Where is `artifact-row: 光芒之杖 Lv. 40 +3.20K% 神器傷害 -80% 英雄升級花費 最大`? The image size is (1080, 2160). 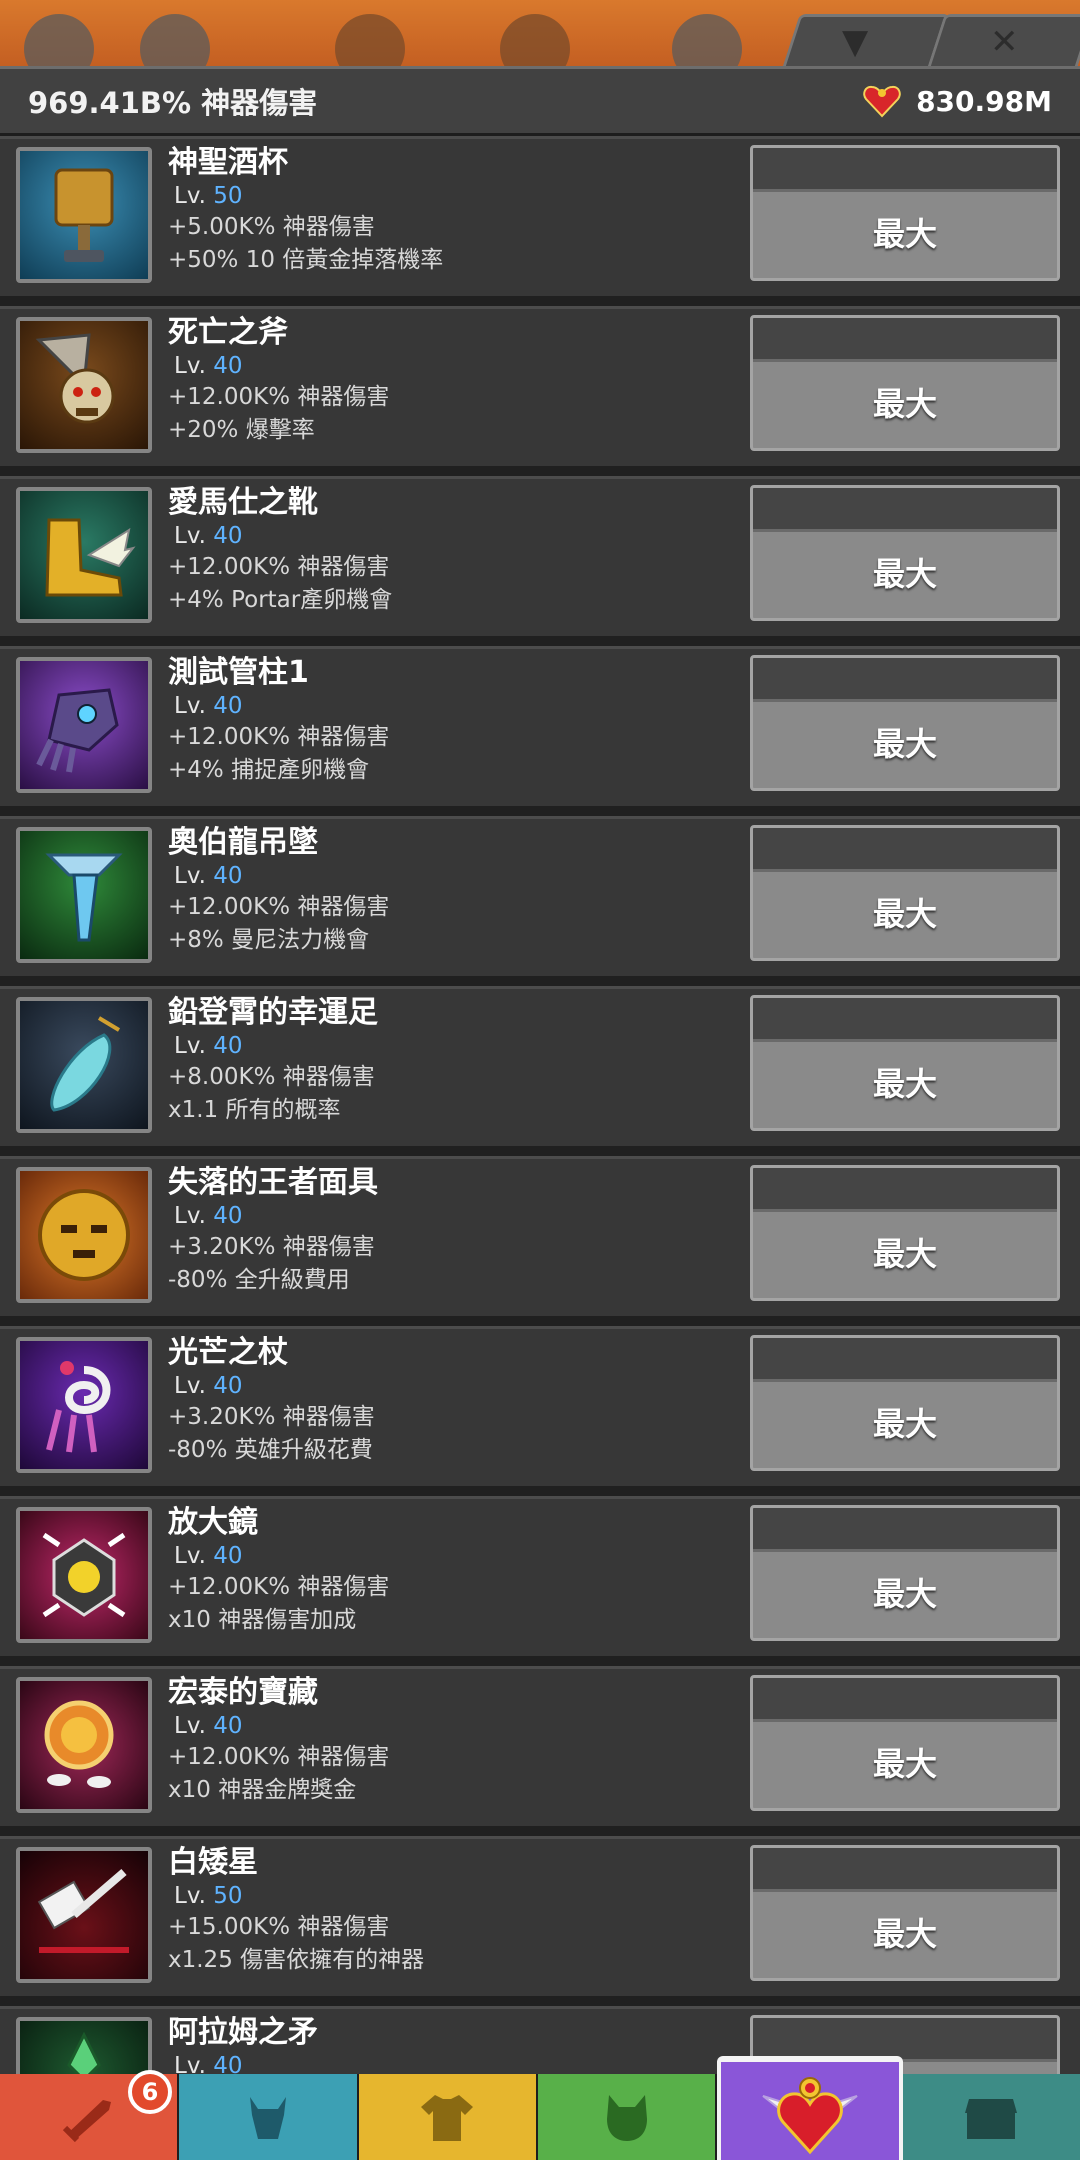
artifact-row: 光芒之杖 Lv. 40 +3.20K% 神器傷害 -80% 英雄升級花費 最大 is located at coordinates (540, 1411).